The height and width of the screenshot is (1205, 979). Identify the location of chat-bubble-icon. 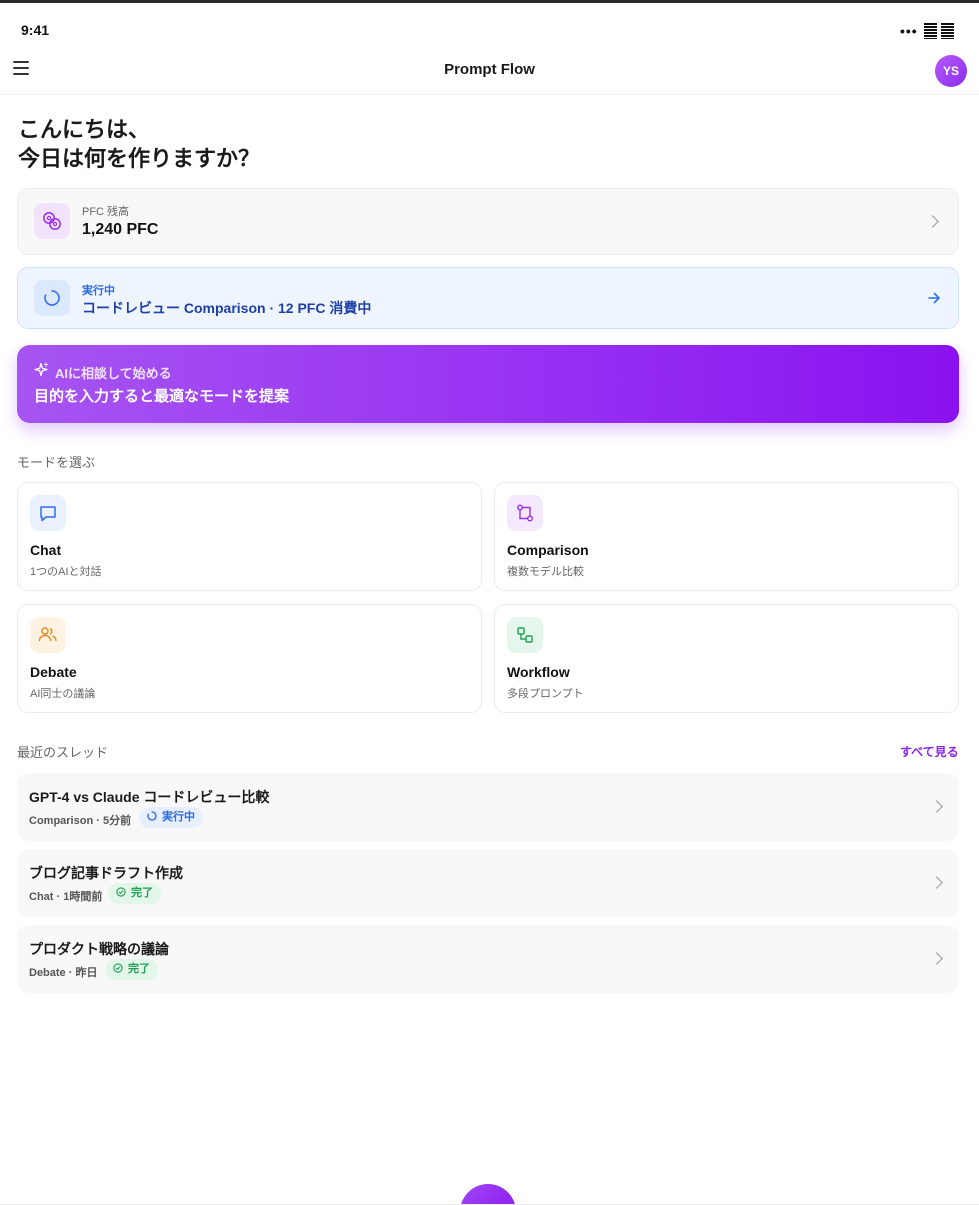
(48, 513).